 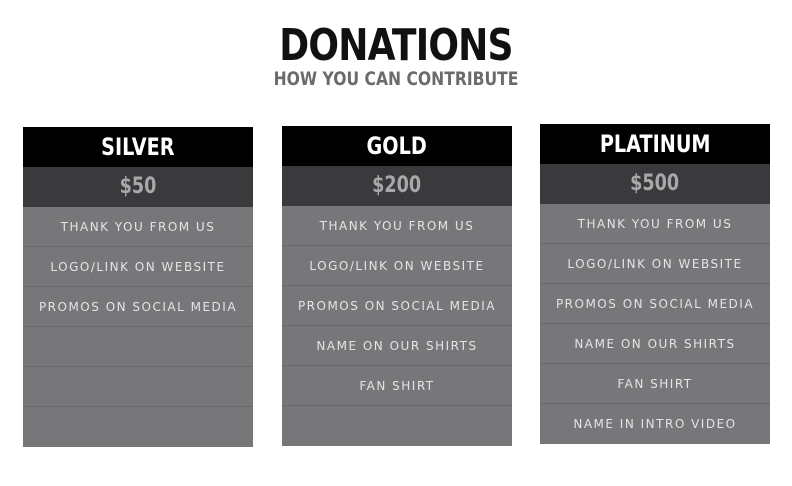 What do you see at coordinates (397, 146) in the screenshot?
I see `tier-name: GOLD` at bounding box center [397, 146].